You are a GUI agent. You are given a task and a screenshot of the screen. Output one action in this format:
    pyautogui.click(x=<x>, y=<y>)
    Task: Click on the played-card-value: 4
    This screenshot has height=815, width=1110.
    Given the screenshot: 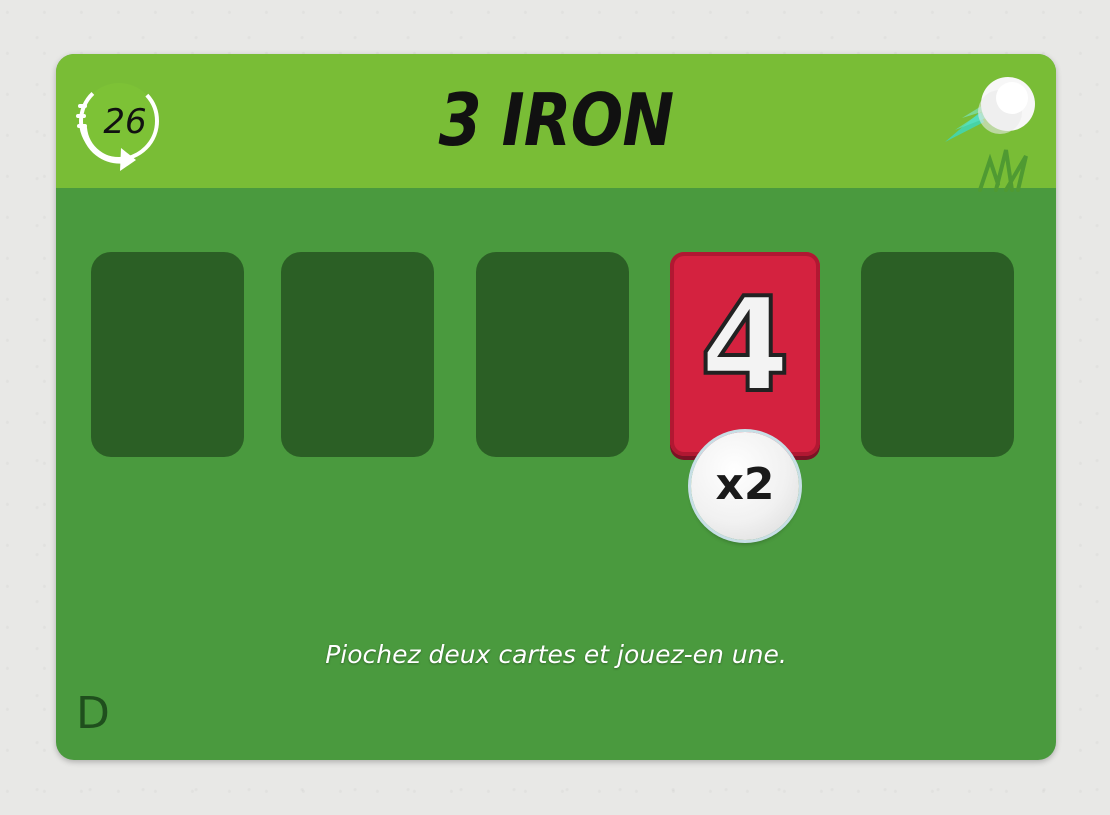 What is the action you would take?
    pyautogui.click(x=745, y=345)
    